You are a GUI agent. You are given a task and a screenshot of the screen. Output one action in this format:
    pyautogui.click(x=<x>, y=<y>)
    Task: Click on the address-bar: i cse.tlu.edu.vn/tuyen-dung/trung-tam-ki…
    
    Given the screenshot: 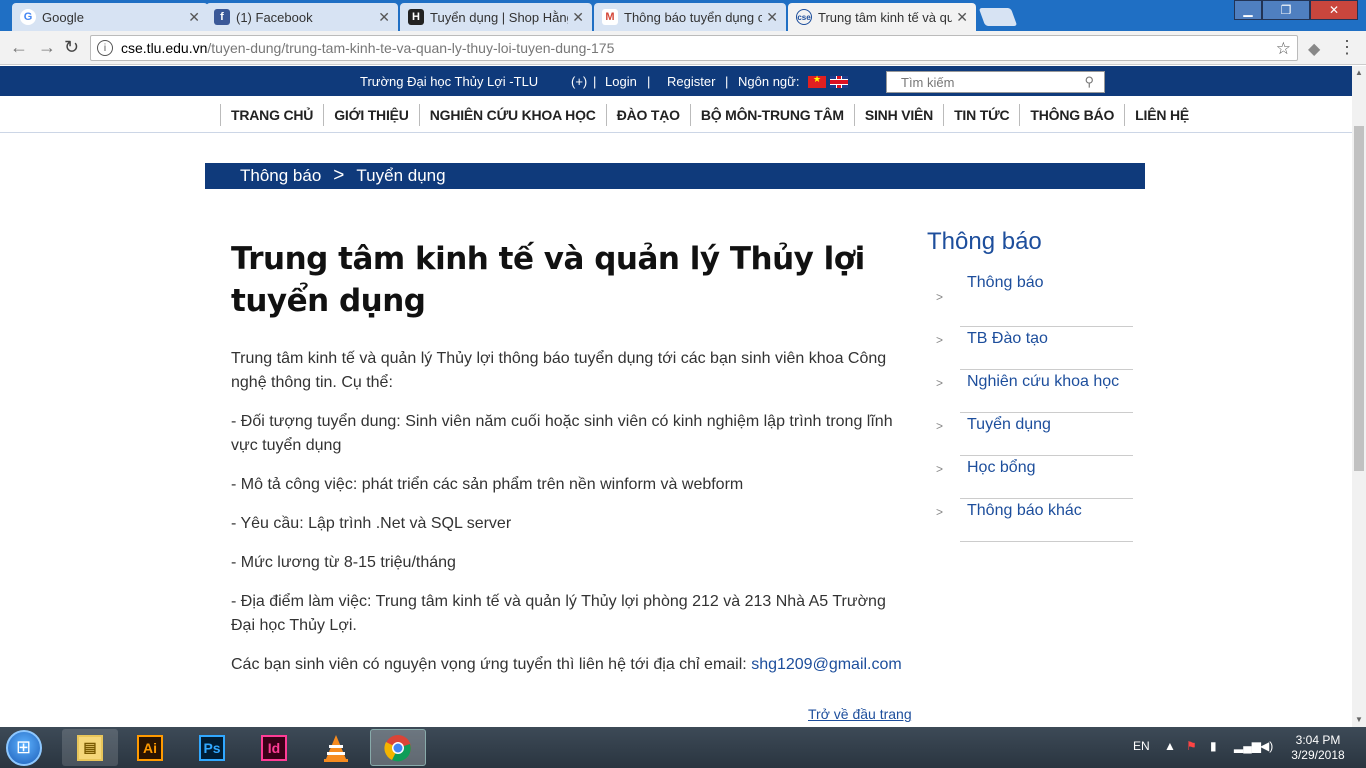 What is the action you would take?
    pyautogui.click(x=694, y=48)
    